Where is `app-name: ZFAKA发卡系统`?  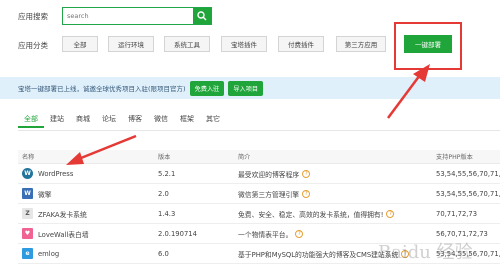
app-name: ZFAKA发卡系统 is located at coordinates (62, 214).